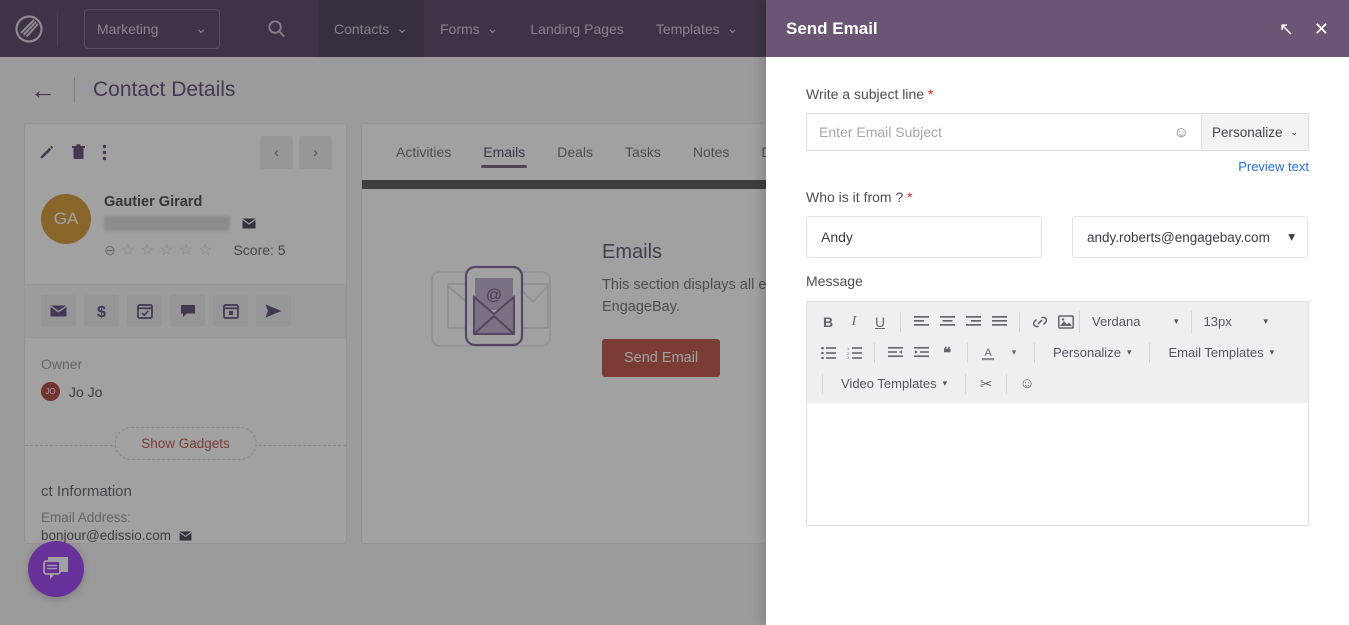 The height and width of the screenshot is (625, 1349). I want to click on message-body-input, so click(1057, 464).